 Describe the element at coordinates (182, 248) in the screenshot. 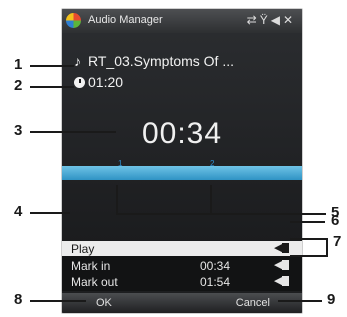

I see `menu-item-play: Play ◀` at that location.